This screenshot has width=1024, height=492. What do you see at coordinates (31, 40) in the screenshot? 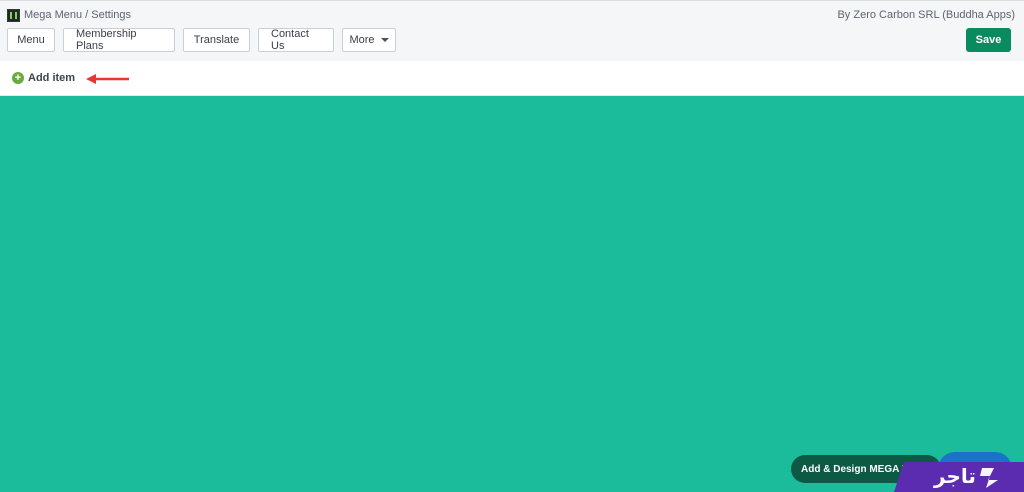
I see `tab-menu: Menu` at bounding box center [31, 40].